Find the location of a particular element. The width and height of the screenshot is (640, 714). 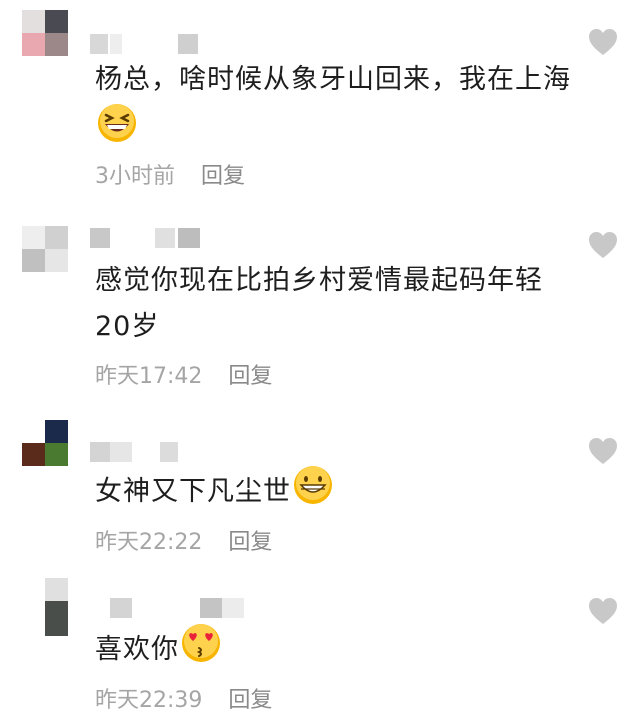

grinning-squint-face-icon is located at coordinates (117, 130).